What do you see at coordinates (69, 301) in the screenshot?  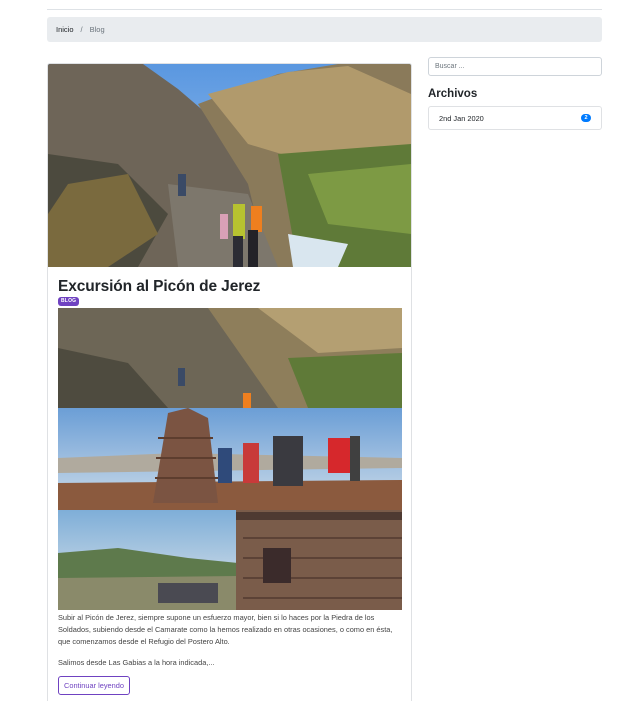 I see `category-badge: BLOG` at bounding box center [69, 301].